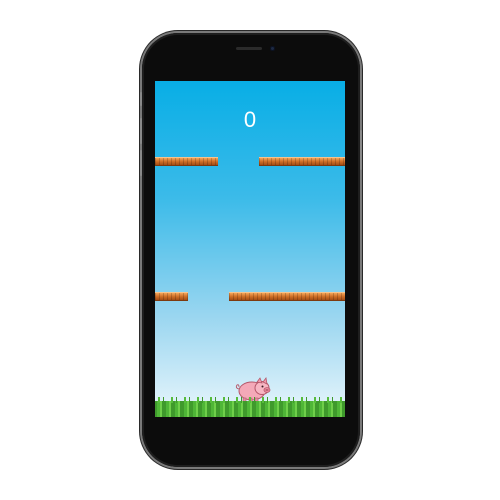 The height and width of the screenshot is (500, 500). What do you see at coordinates (250, 119) in the screenshot?
I see `score-display: 0` at bounding box center [250, 119].